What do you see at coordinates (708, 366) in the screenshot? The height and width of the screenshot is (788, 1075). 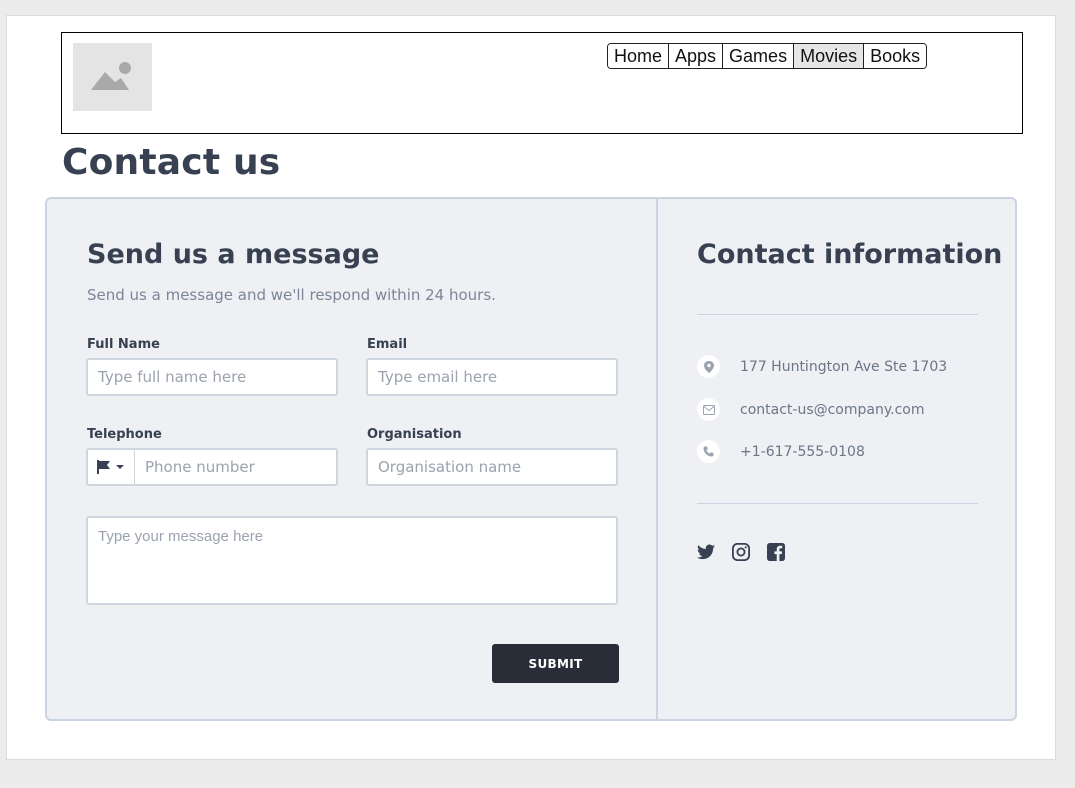 I see `location-pin-icon` at bounding box center [708, 366].